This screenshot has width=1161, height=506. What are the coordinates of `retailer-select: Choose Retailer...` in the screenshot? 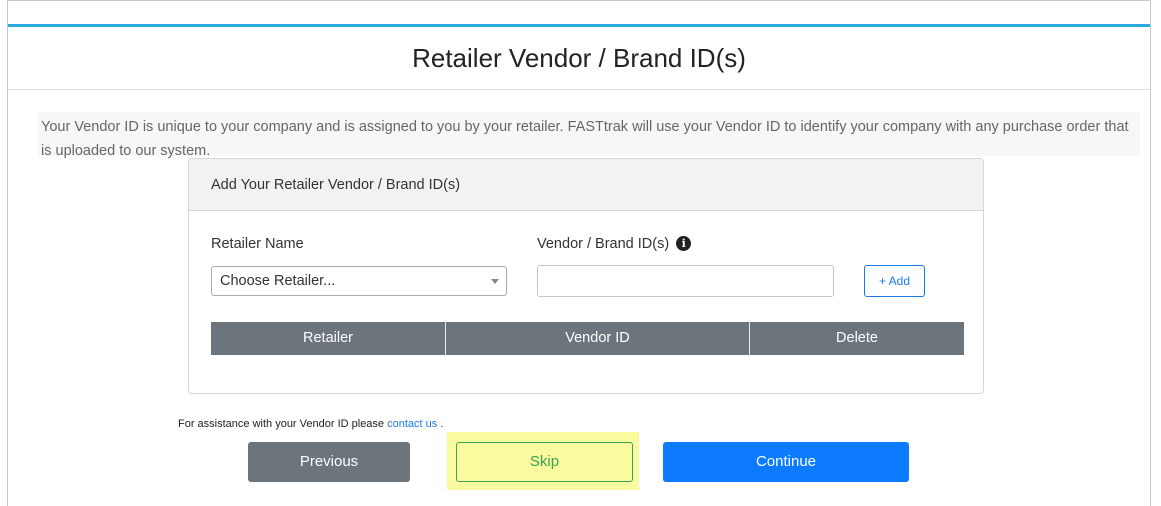 It's located at (359, 281).